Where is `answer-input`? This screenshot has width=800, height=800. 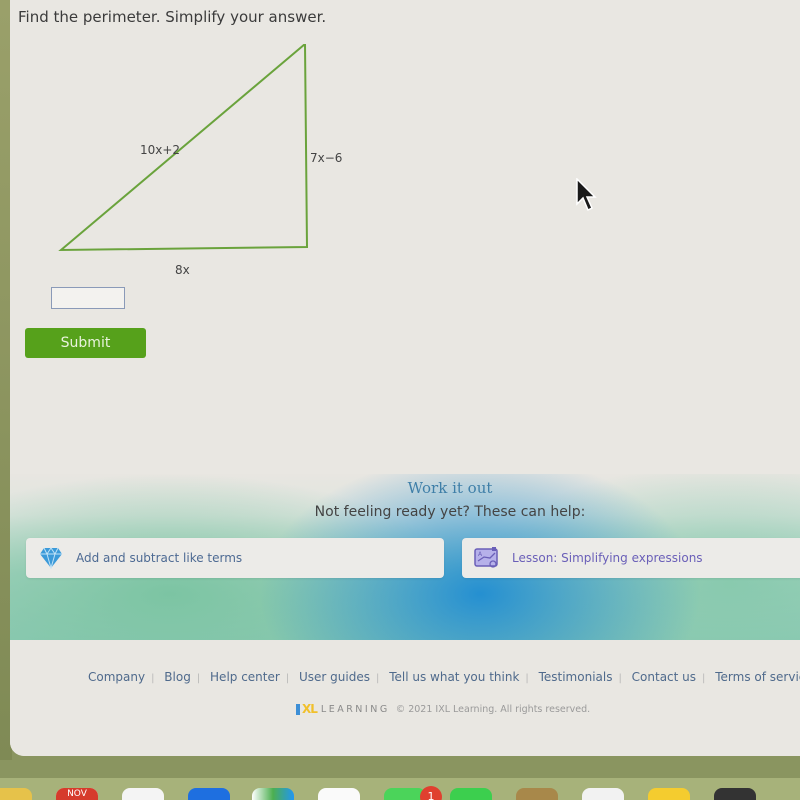
answer-input is located at coordinates (88, 298).